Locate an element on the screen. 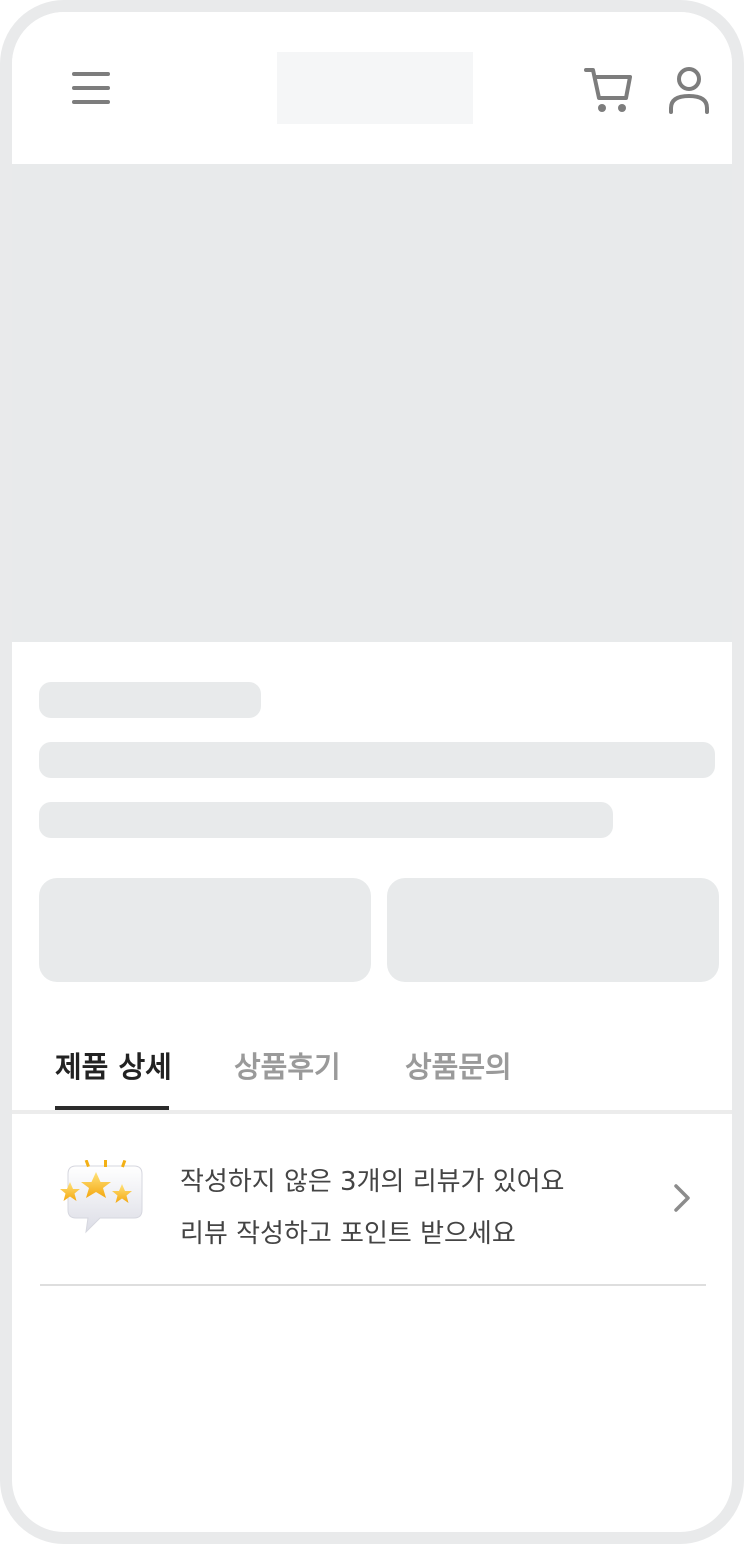 The image size is (744, 1544). product-tabs: 제품 상세 상품후기 상품문의 is located at coordinates (372, 1069).